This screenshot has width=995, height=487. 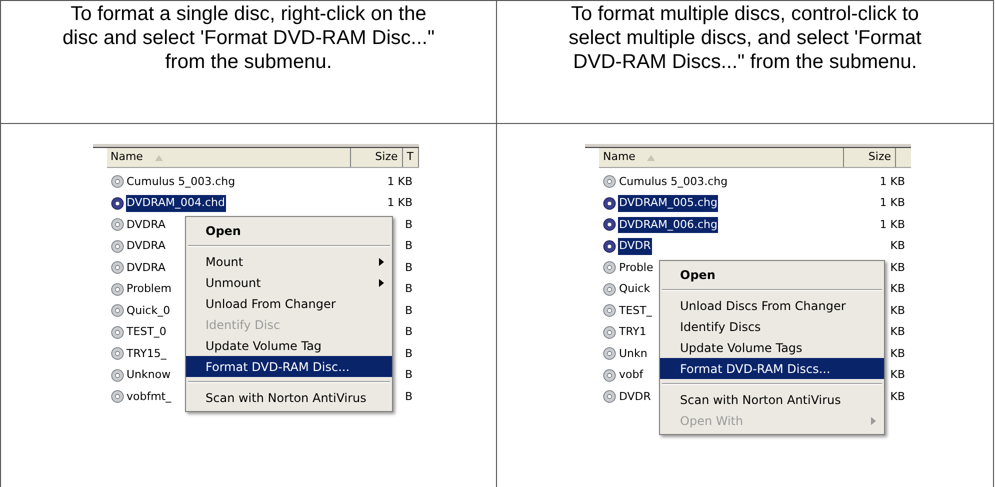 I want to click on instruction-text: To format a single disc, right-click on the disc and select 'Format DVD-RAM Disc..." from the submenu., so click(x=248, y=38).